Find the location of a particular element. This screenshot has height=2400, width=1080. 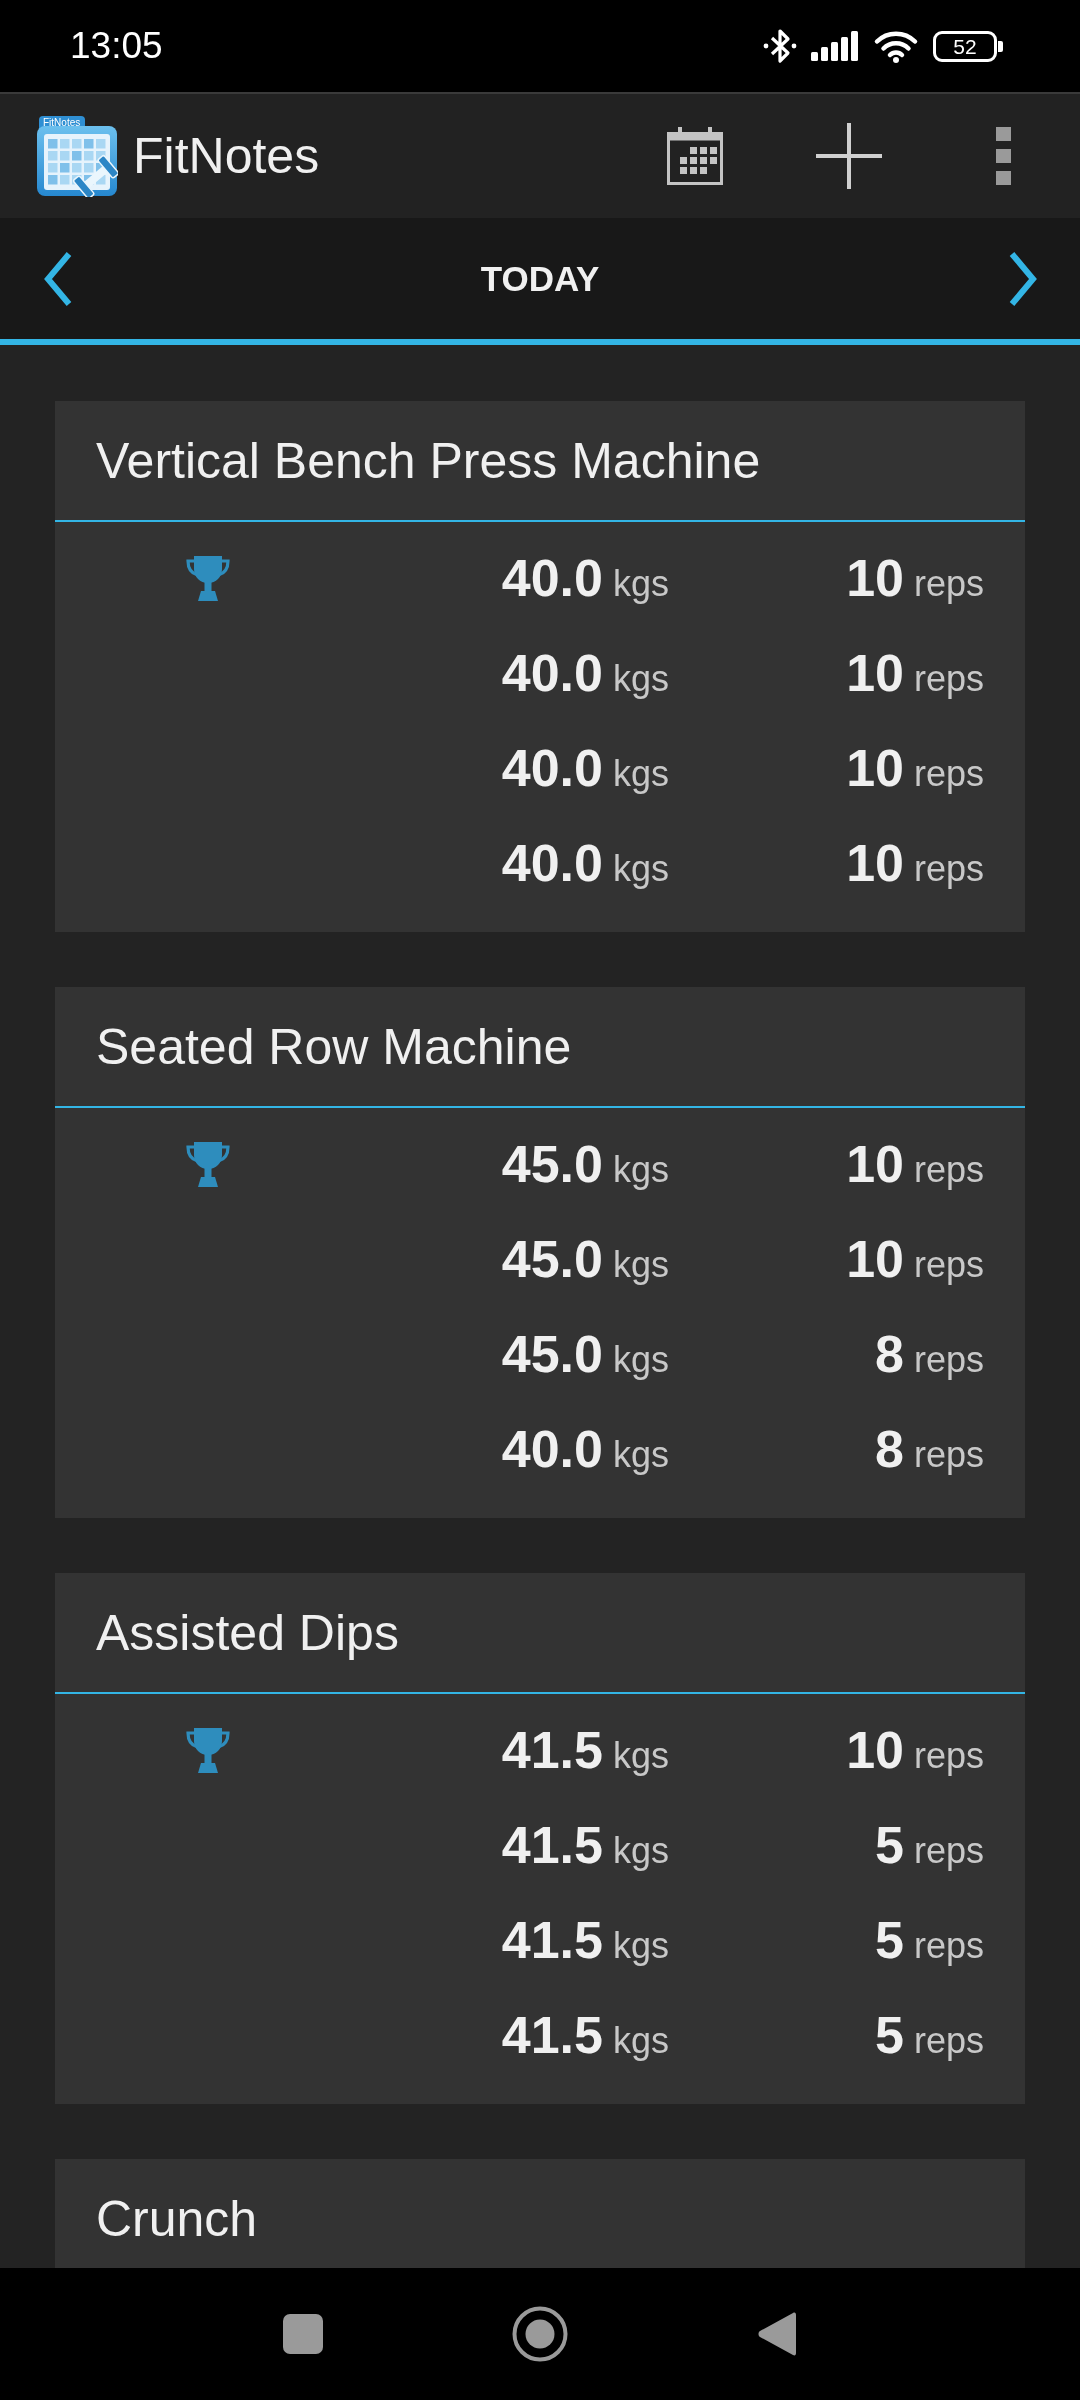

exercise-title: Seated Row Machine is located at coordinates (334, 1046).